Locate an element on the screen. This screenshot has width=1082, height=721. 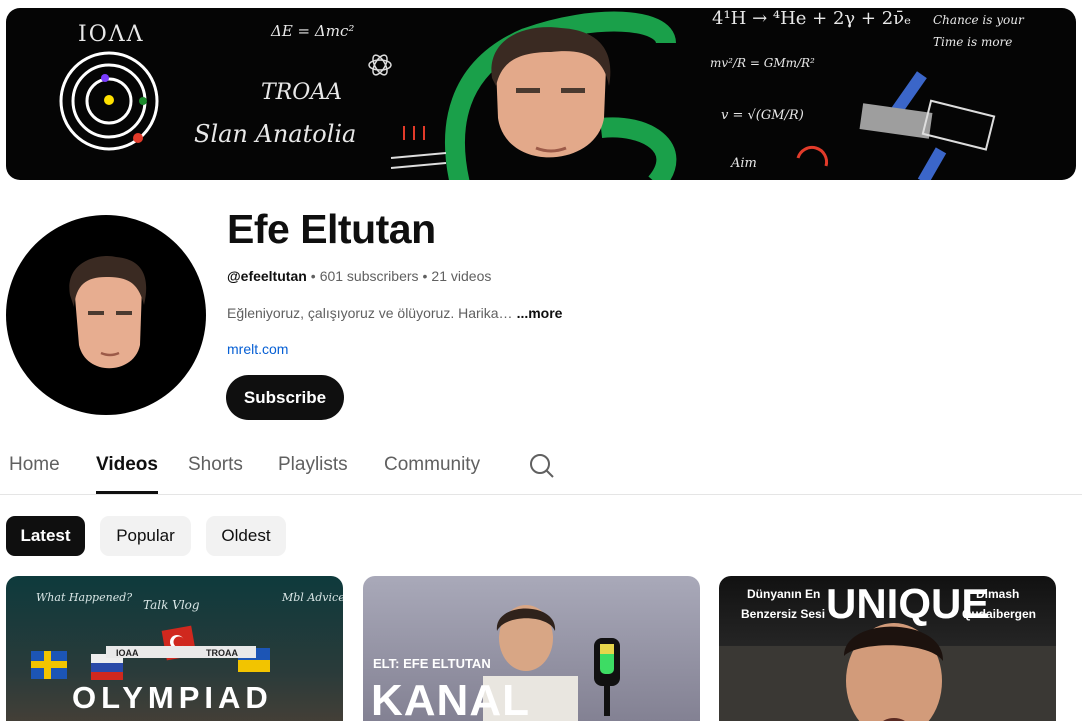
video-title-overlay: OLYMPIAD is located at coordinates (172, 697).